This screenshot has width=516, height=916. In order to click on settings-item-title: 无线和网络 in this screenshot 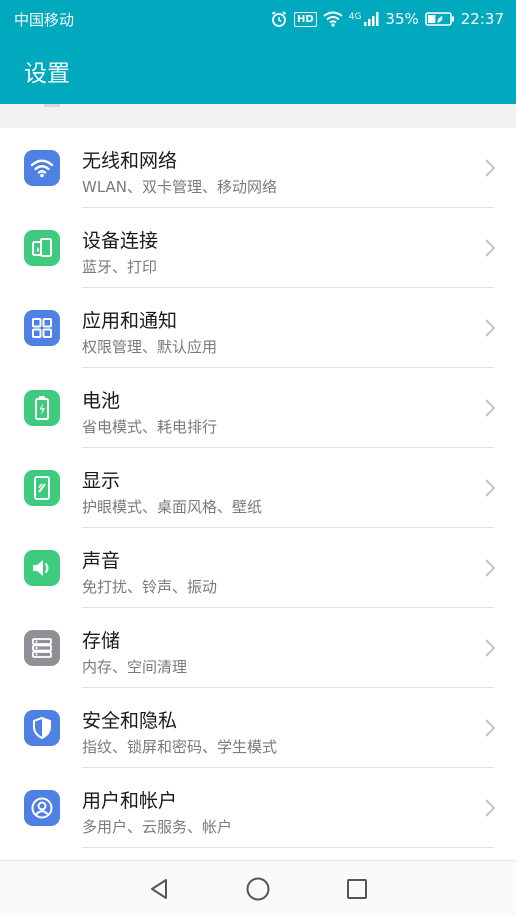, I will do `click(130, 161)`.